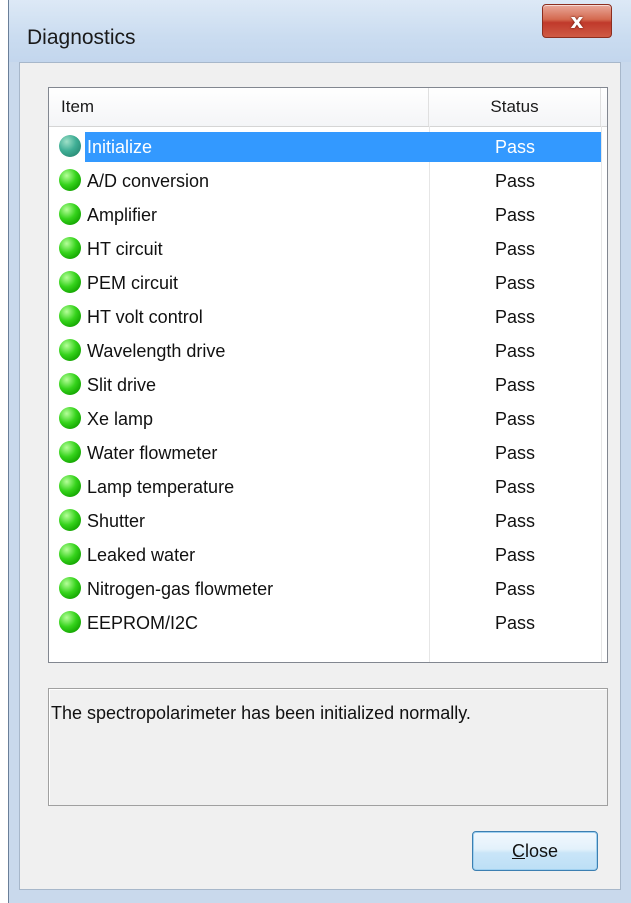  I want to click on table-row: Slit drive Pass, so click(325, 385).